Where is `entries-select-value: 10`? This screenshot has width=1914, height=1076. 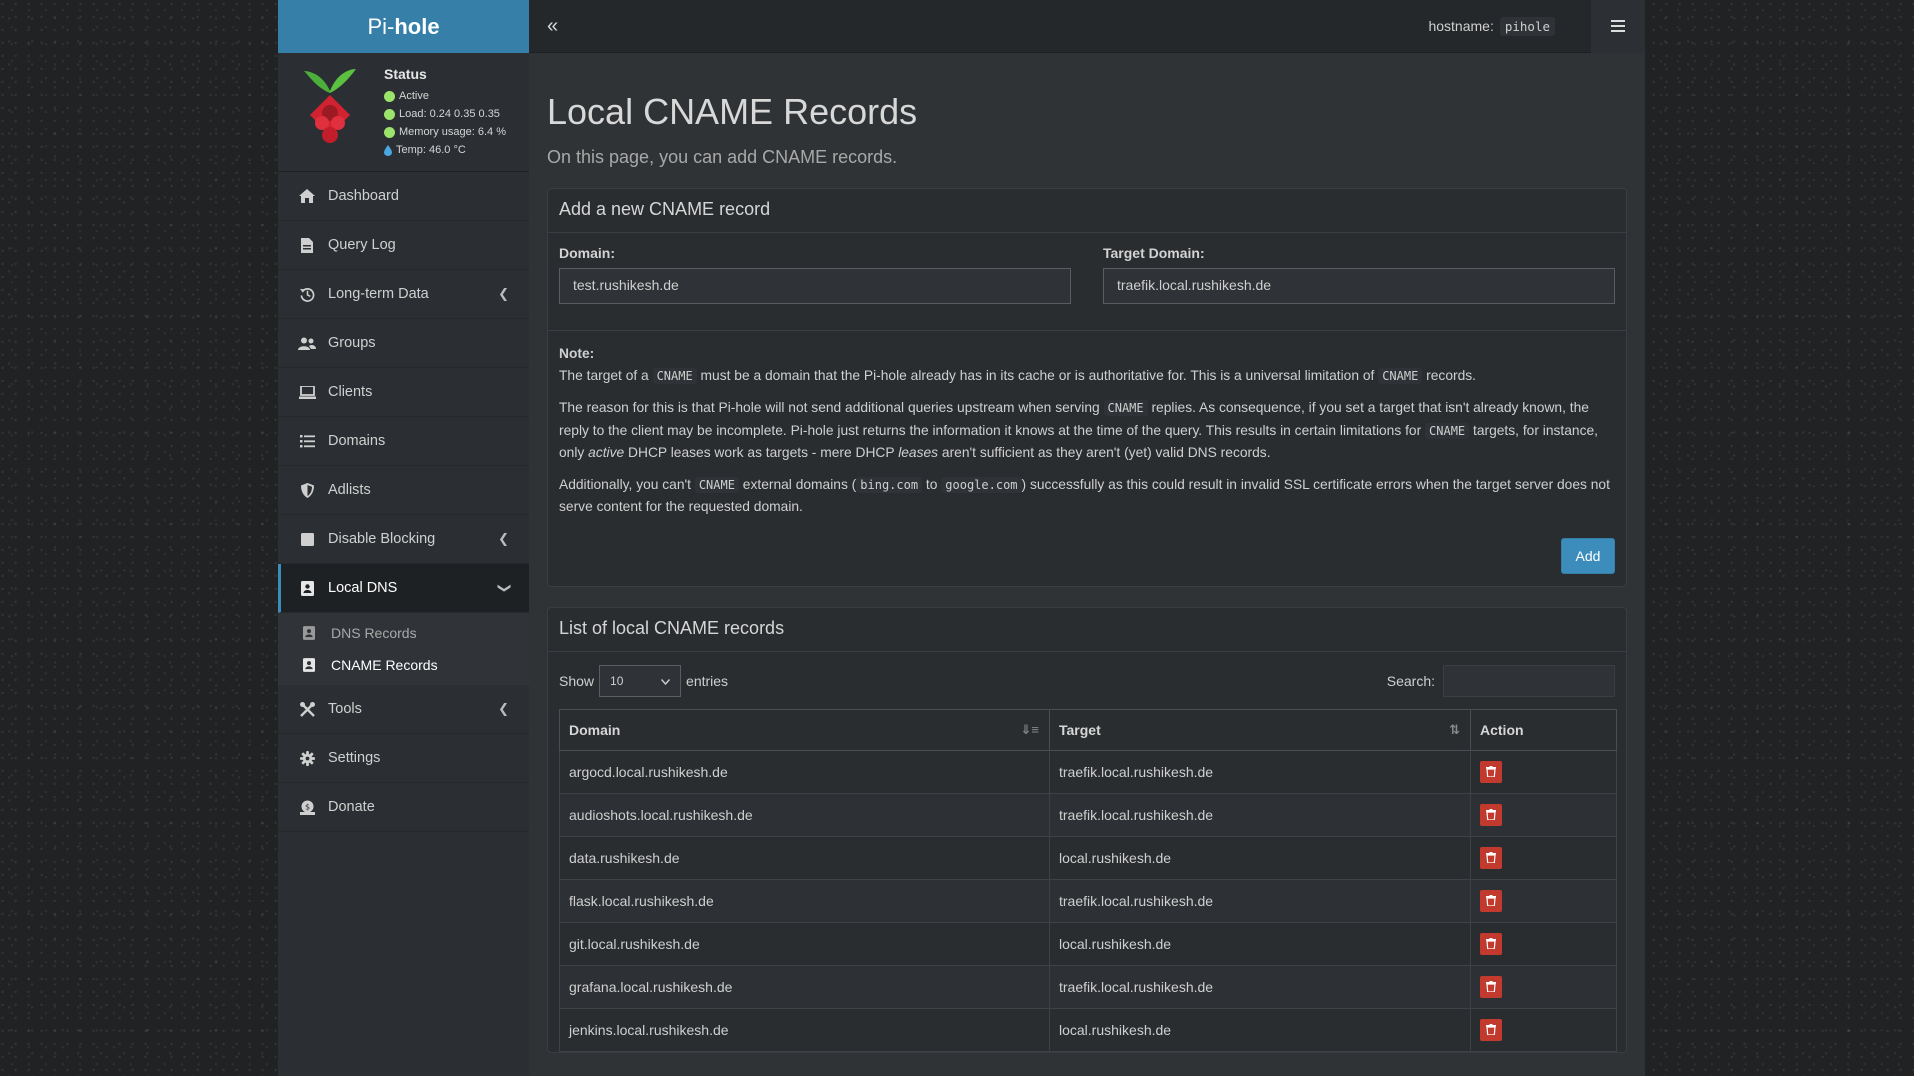 entries-select-value: 10 is located at coordinates (617, 680).